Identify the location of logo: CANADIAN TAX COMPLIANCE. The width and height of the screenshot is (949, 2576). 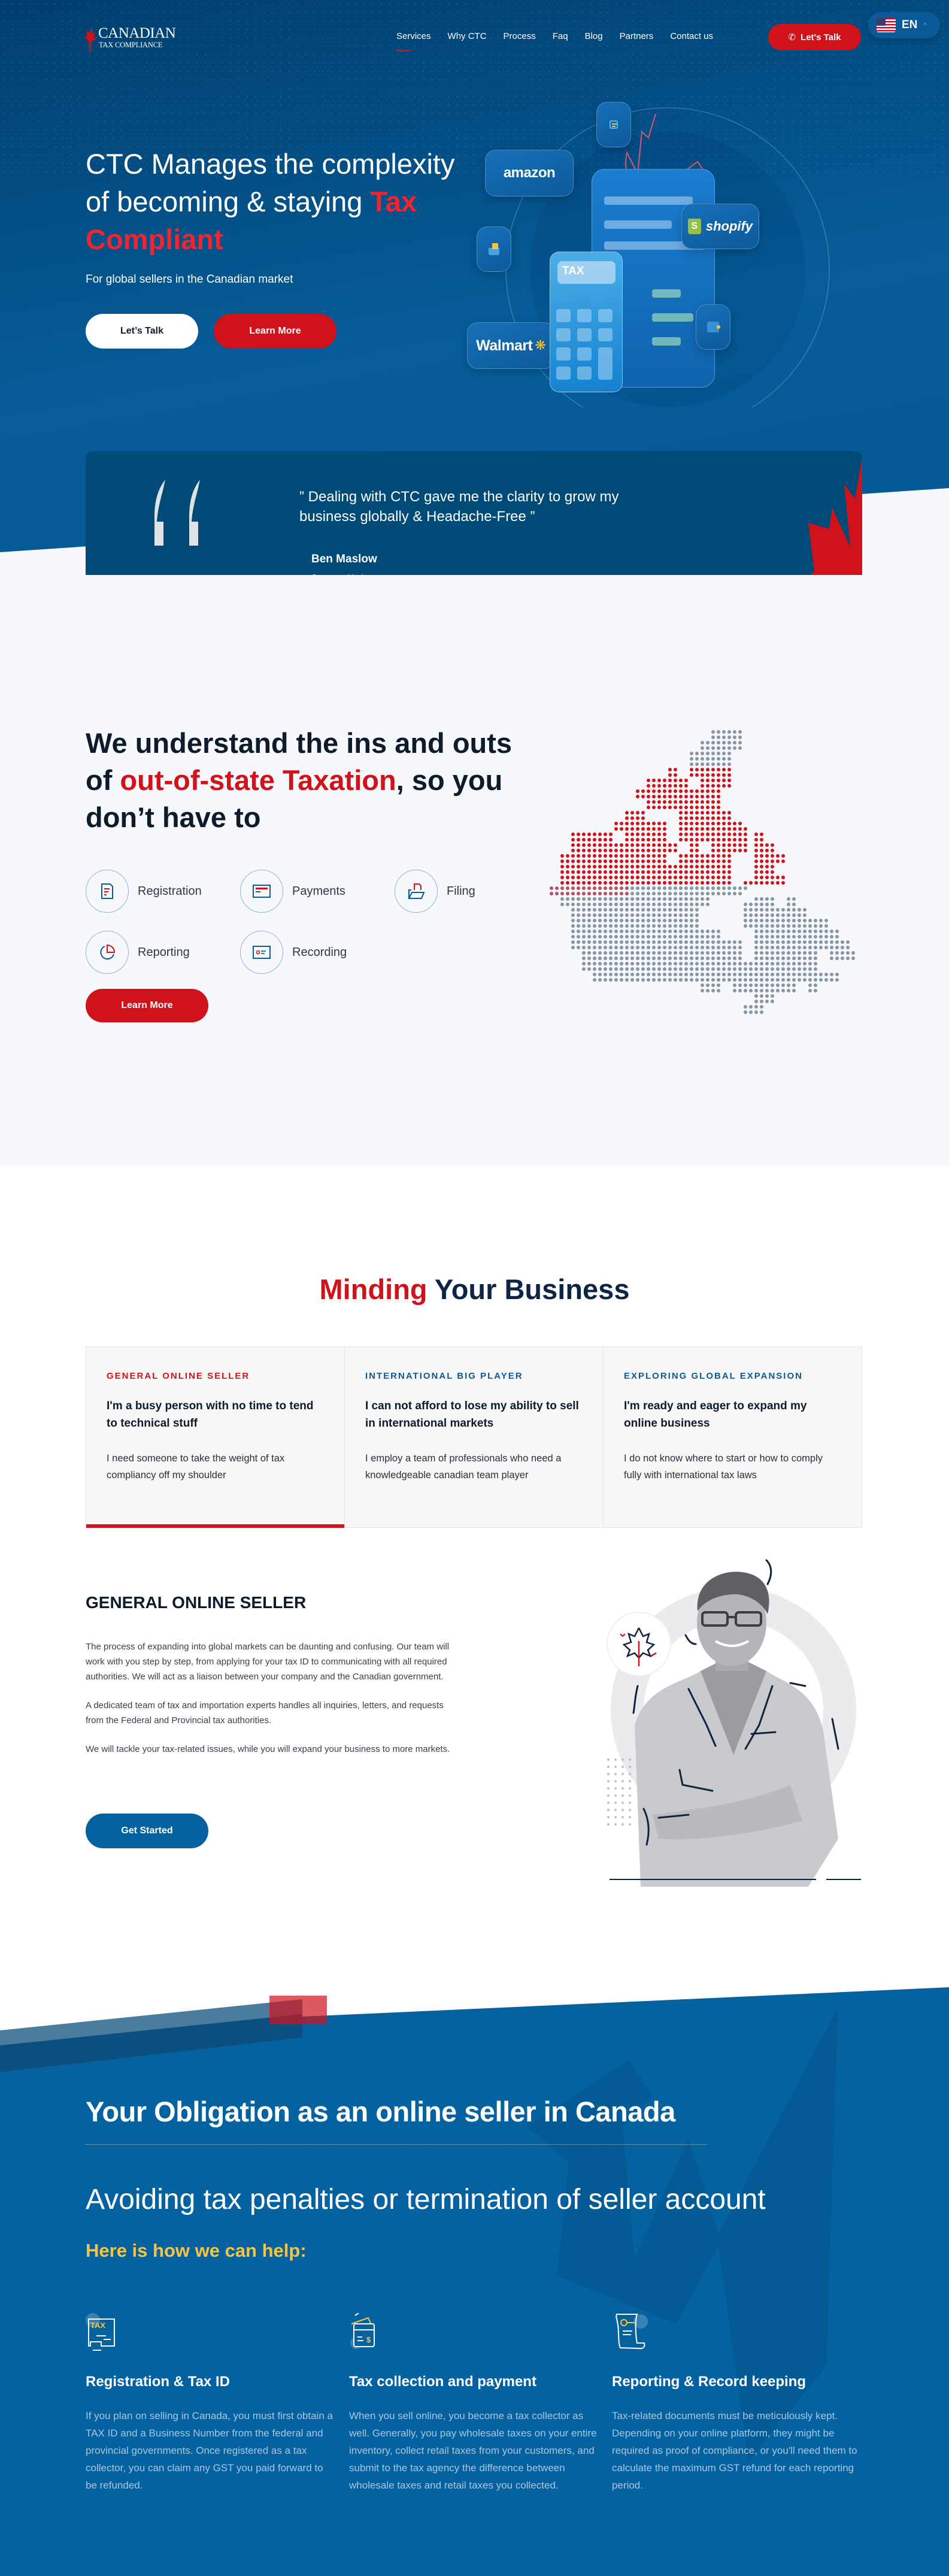
(135, 39).